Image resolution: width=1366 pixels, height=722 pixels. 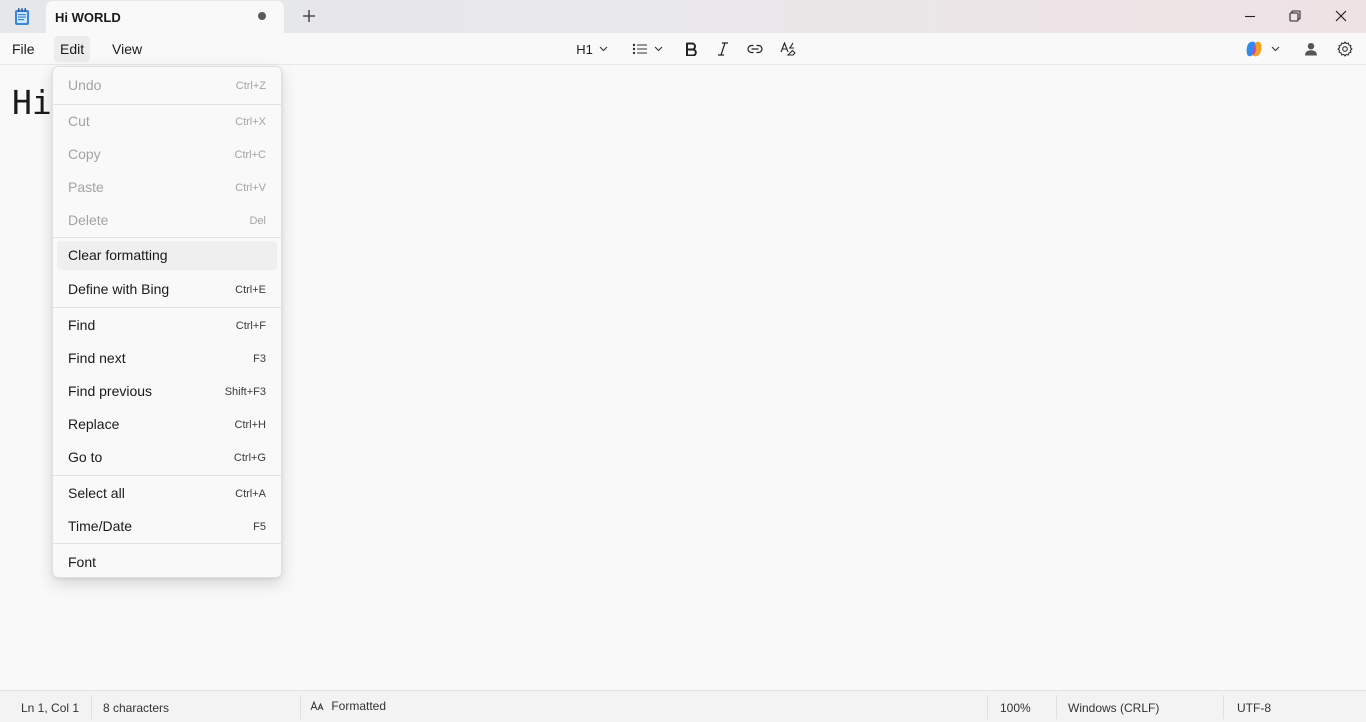 What do you see at coordinates (167, 220) in the screenshot?
I see `menu-item-delete: Delete Del` at bounding box center [167, 220].